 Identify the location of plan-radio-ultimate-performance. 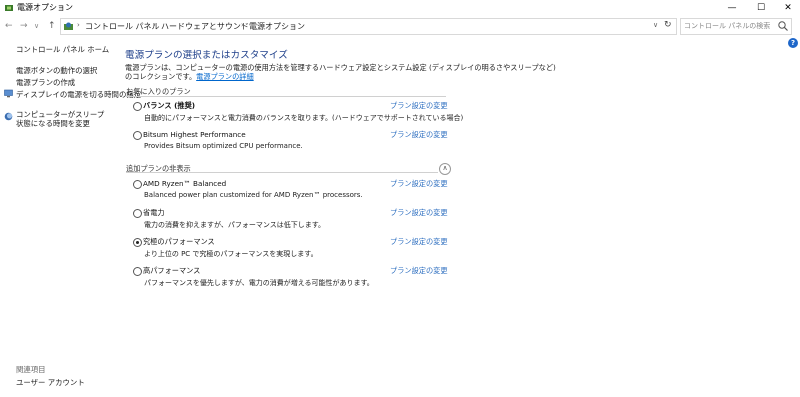
(137, 242).